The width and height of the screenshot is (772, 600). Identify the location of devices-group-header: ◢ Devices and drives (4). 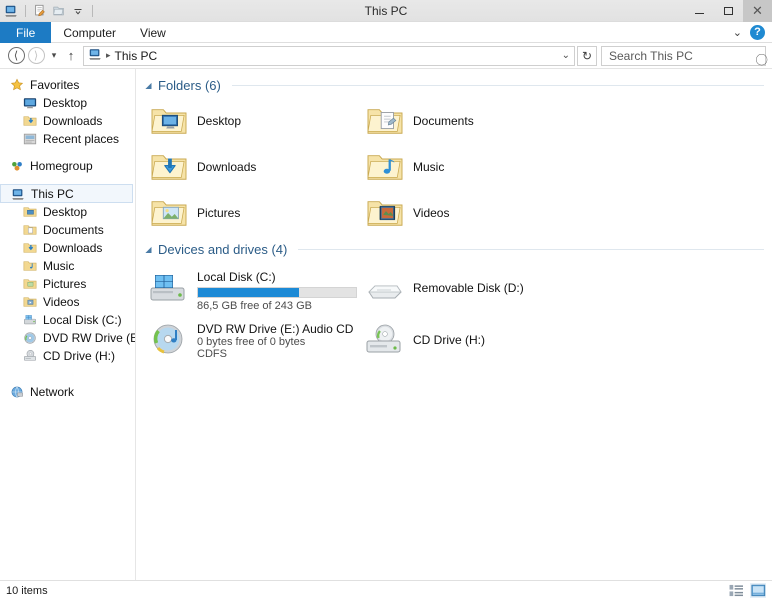
(454, 249).